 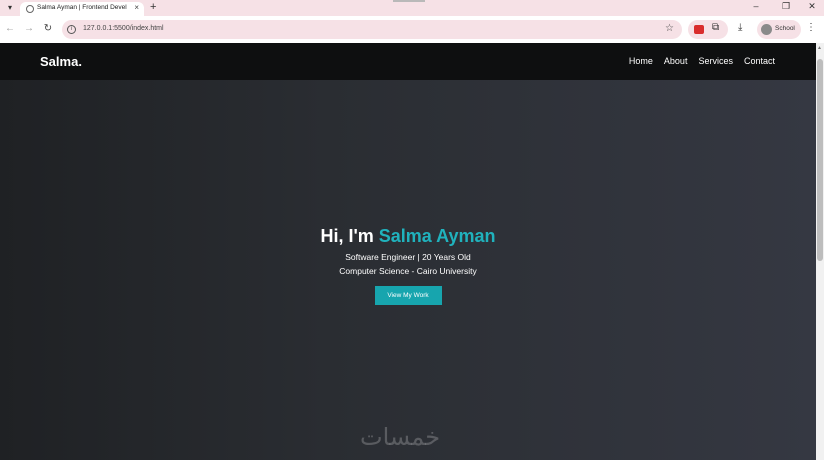 I want to click on puzzle-icon: ⧉, so click(x=715, y=27).